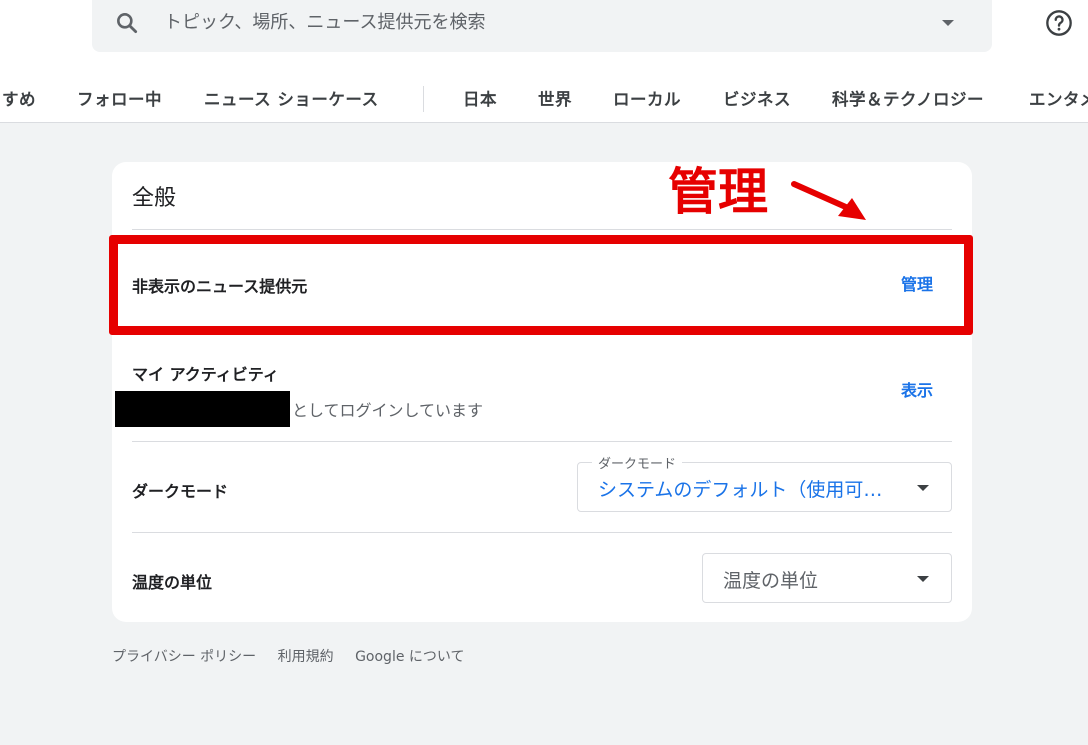 This screenshot has width=1088, height=745. What do you see at coordinates (1059, 23) in the screenshot?
I see `help-icon` at bounding box center [1059, 23].